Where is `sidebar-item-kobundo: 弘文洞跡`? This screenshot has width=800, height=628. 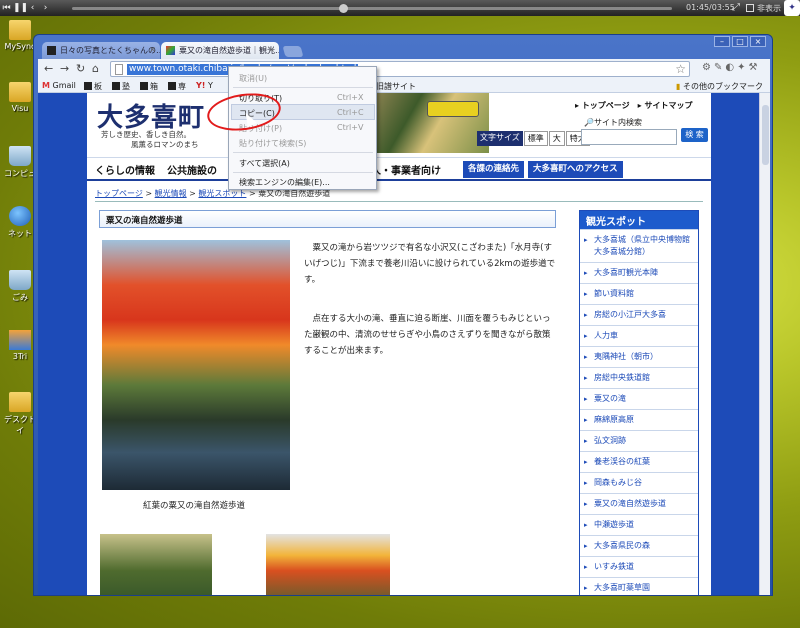 sidebar-item-kobundo: 弘文洞跡 is located at coordinates (639, 440).